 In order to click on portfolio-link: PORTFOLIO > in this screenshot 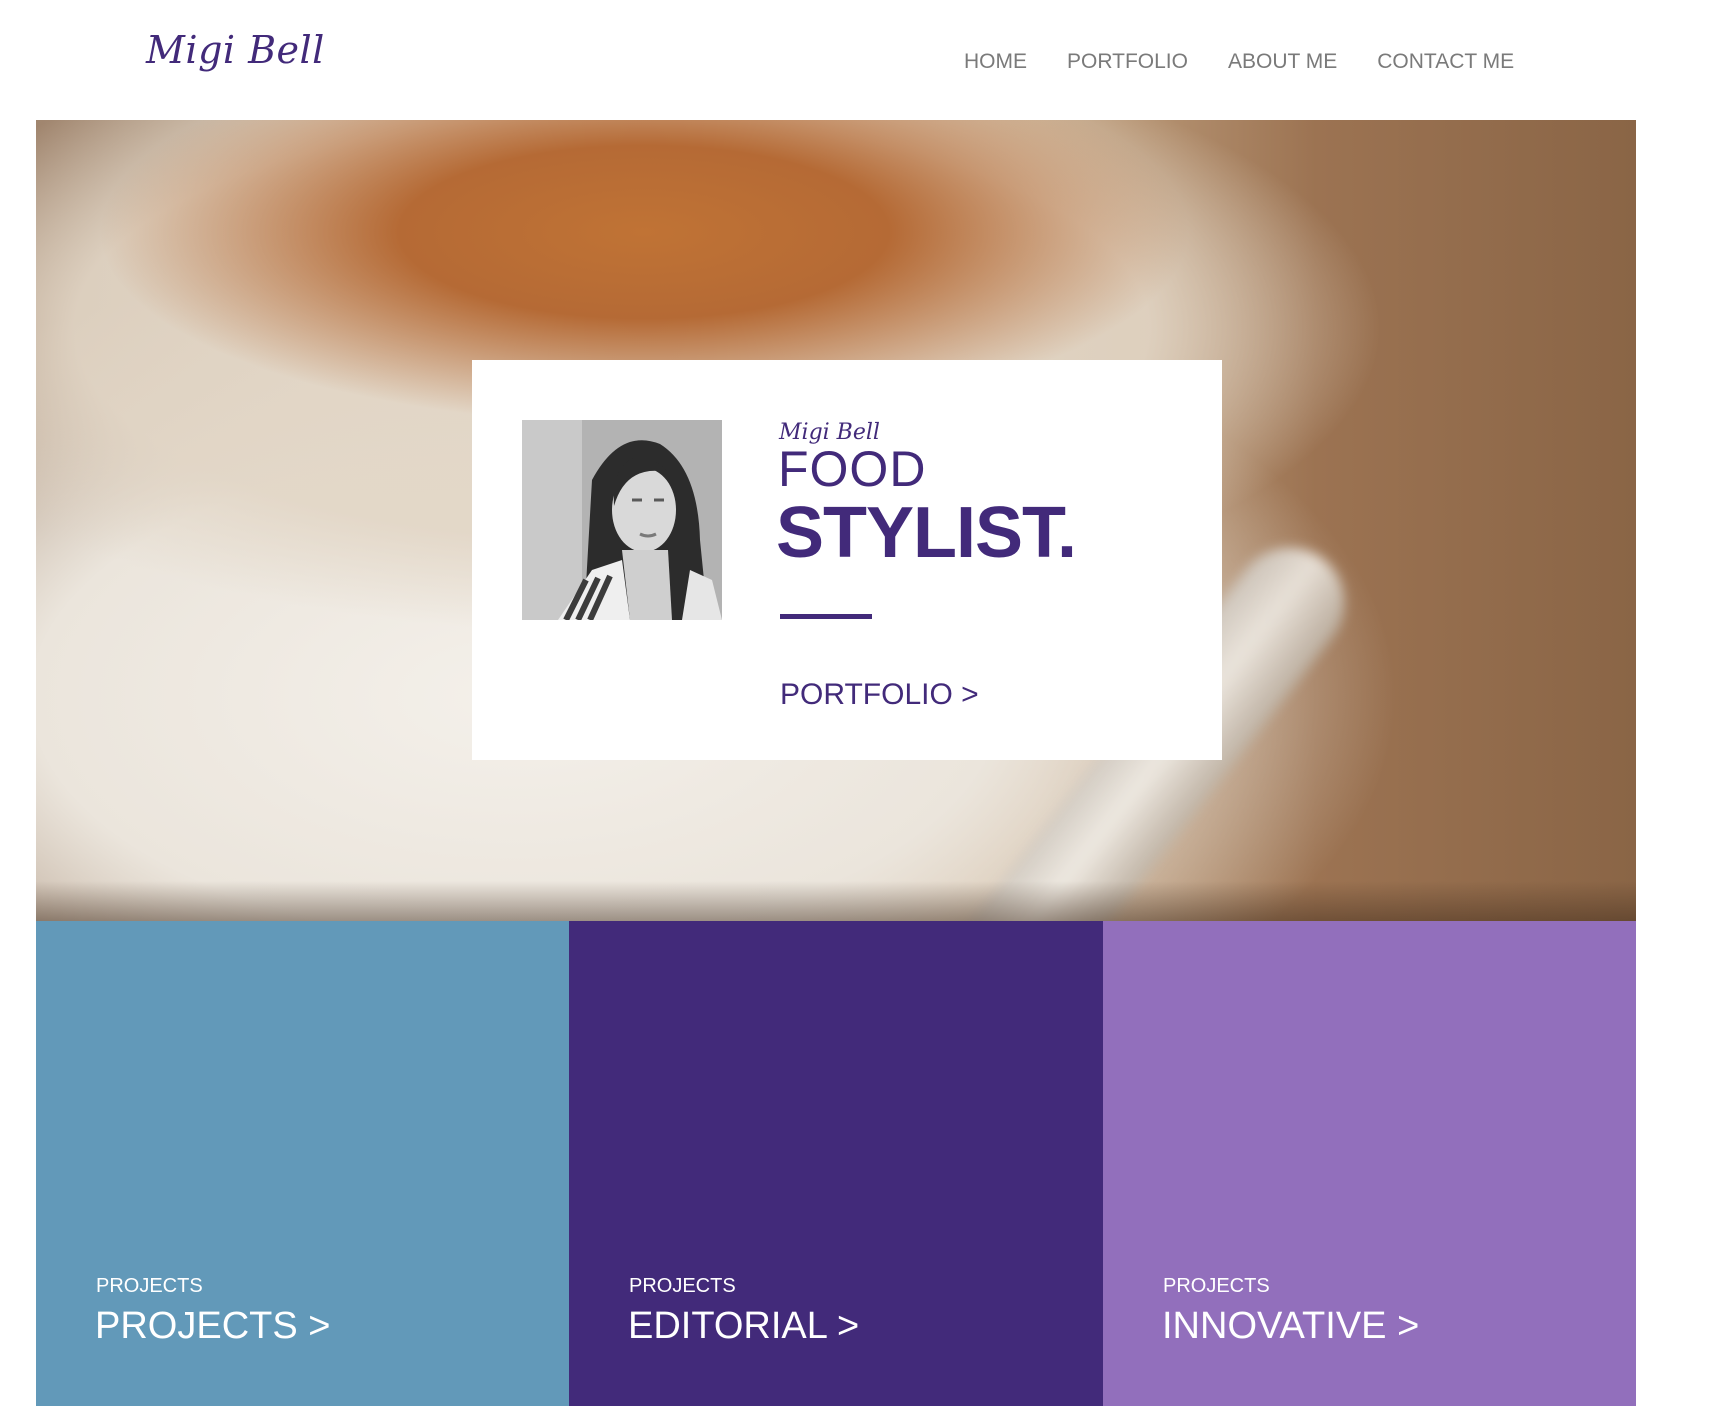, I will do `click(879, 695)`.